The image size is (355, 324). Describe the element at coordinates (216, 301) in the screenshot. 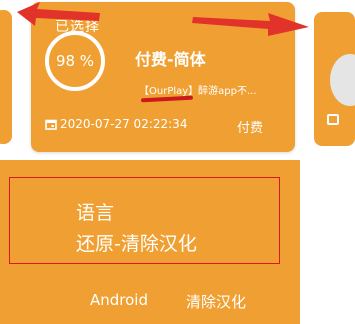

I see `clear-localization-label: 清除汉化` at that location.